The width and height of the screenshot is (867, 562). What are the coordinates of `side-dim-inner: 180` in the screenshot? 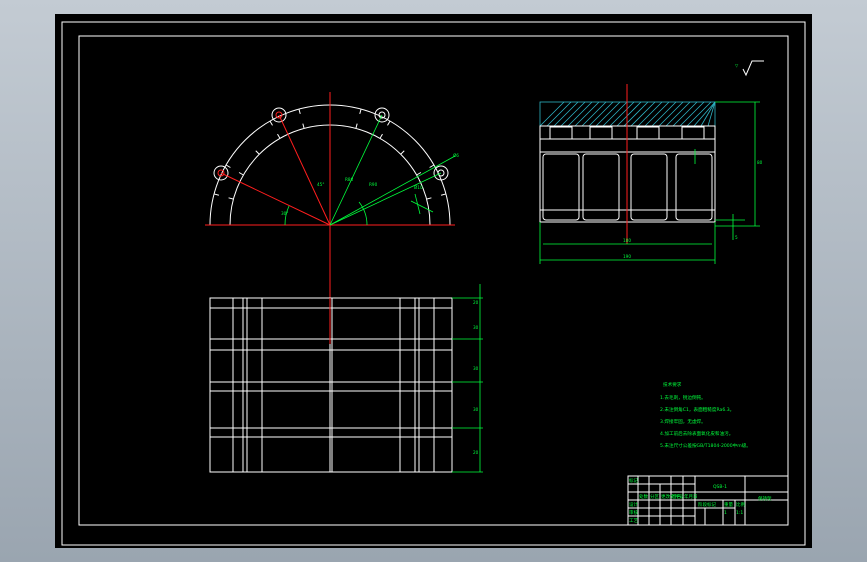 It's located at (627, 240).